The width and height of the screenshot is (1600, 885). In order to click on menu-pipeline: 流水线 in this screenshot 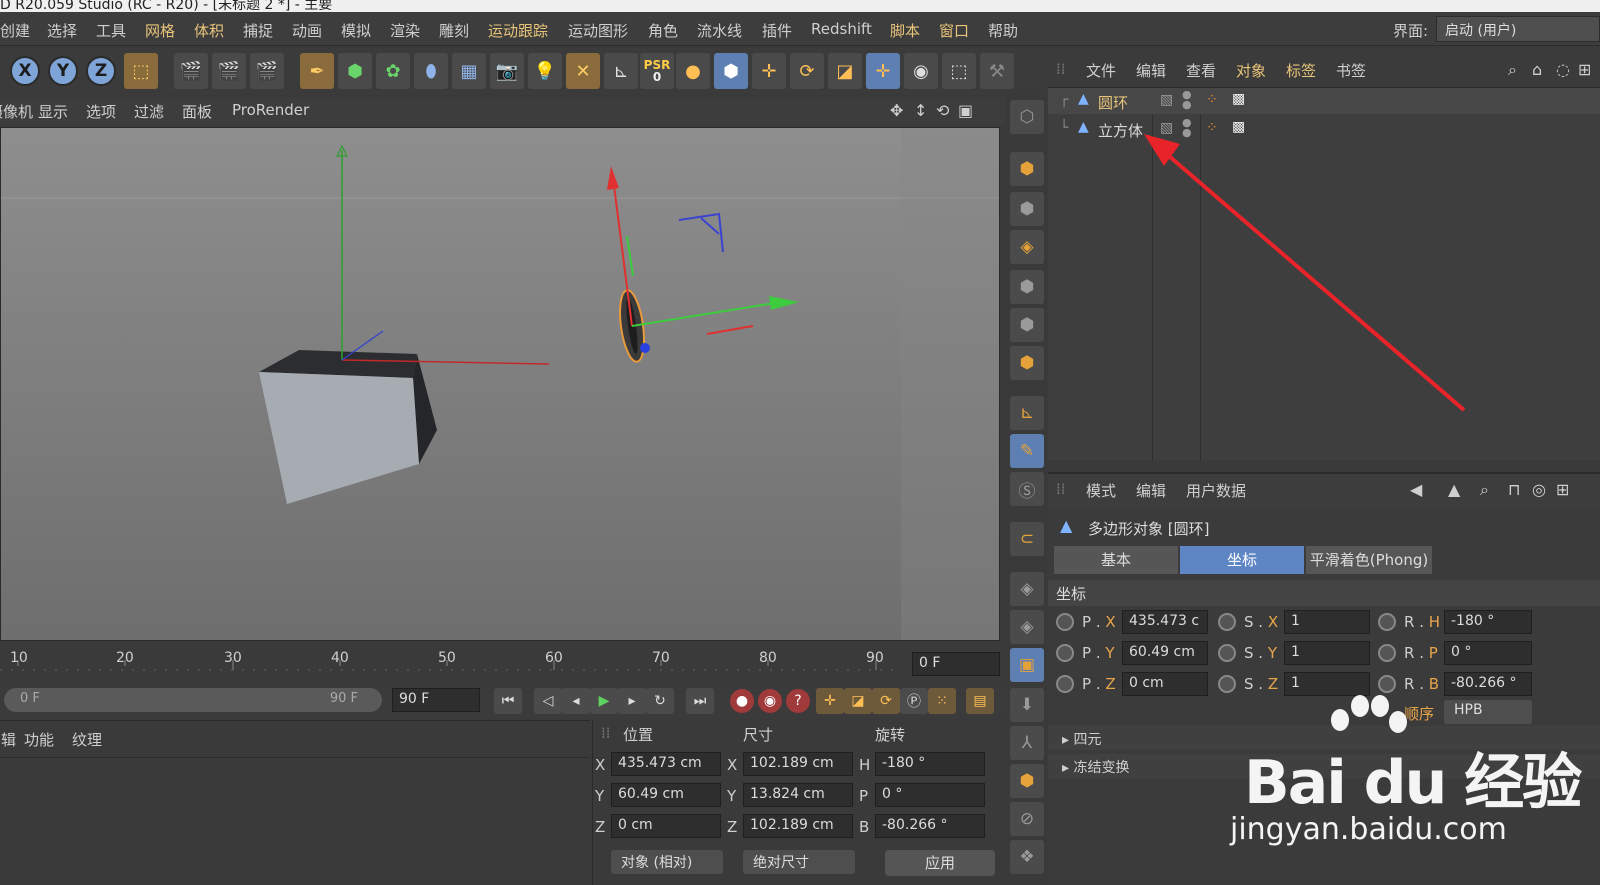, I will do `click(719, 30)`.